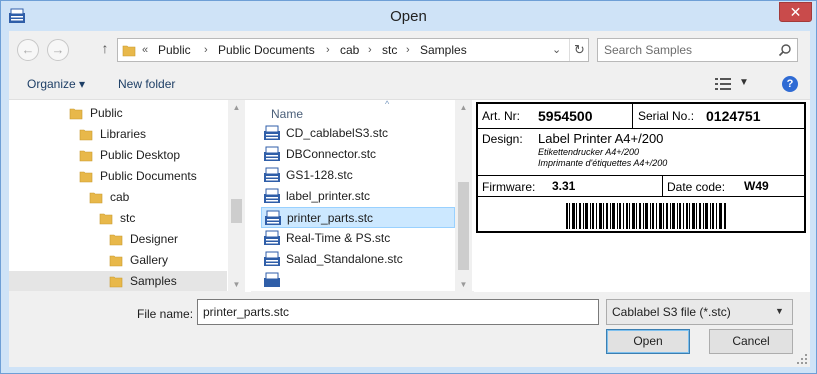  I want to click on forward-arrow-icon: →, so click(58, 49).